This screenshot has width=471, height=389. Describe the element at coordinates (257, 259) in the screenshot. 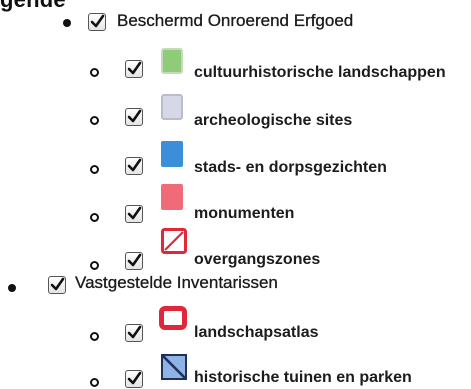

I see `layer-label: overgangszones` at that location.